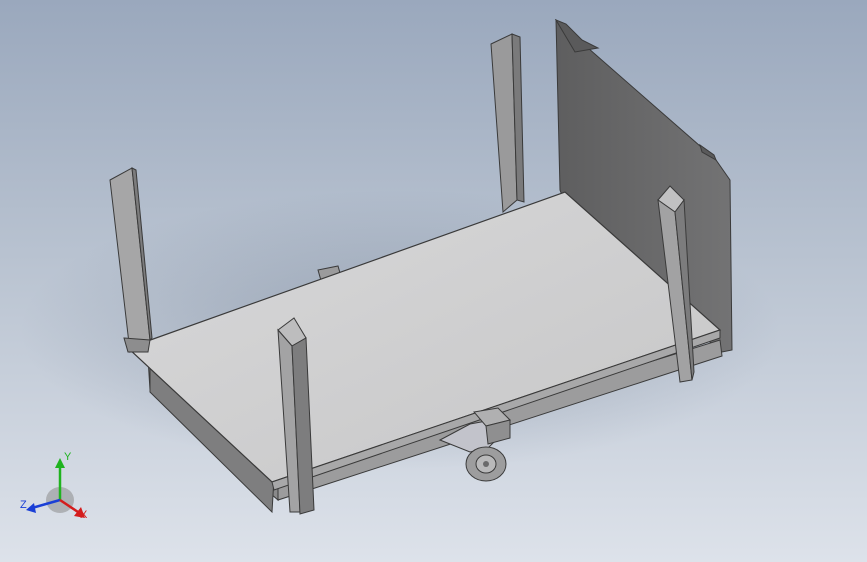 Image resolution: width=867 pixels, height=562 pixels. I want to click on z-arrow-icon, so click(31, 508).